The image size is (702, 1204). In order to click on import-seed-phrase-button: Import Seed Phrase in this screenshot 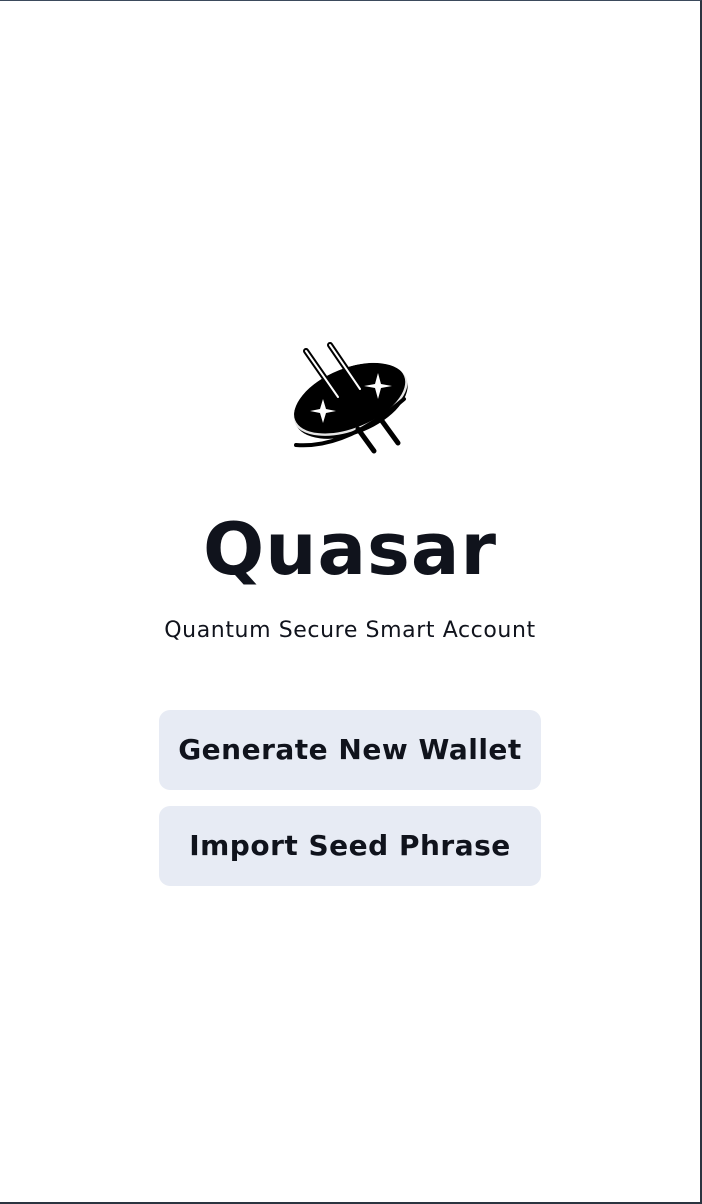, I will do `click(350, 846)`.